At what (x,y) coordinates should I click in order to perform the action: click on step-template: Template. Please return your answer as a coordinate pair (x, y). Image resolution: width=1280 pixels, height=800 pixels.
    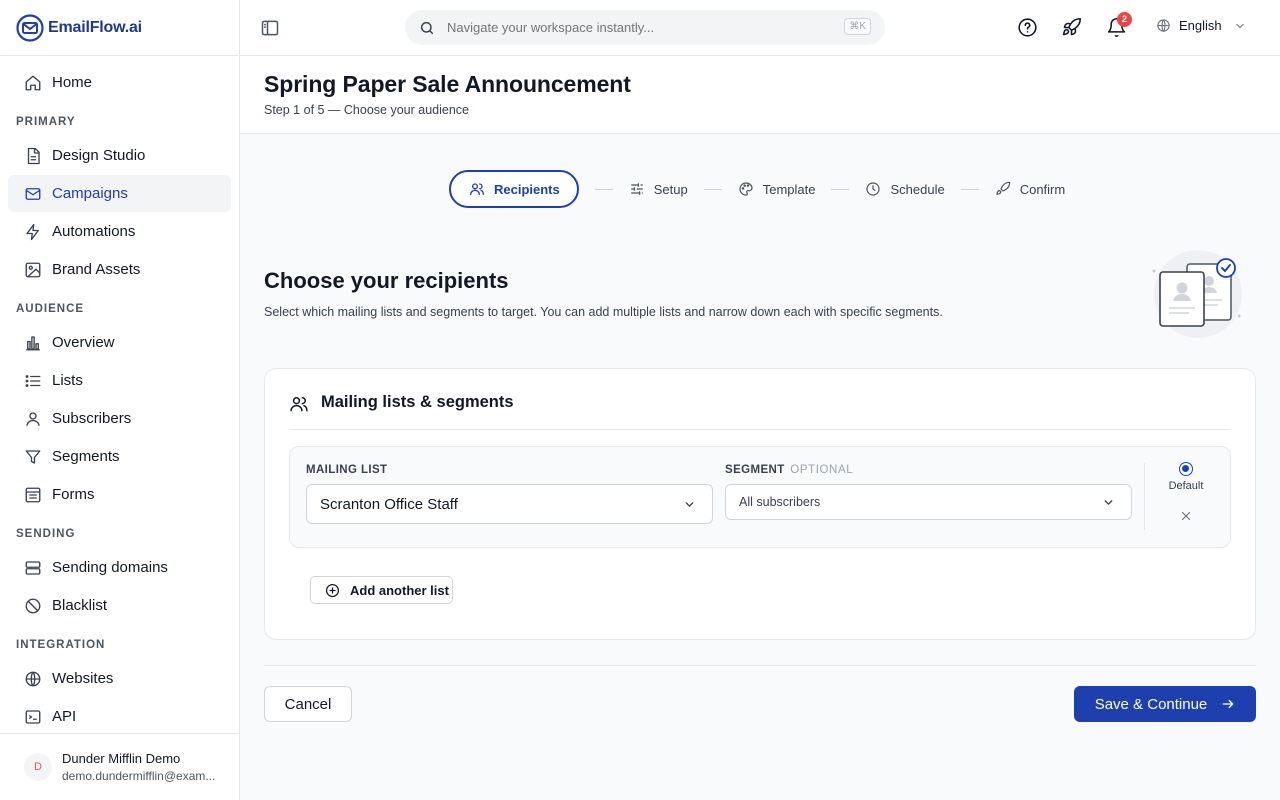
    Looking at the image, I should click on (777, 189).